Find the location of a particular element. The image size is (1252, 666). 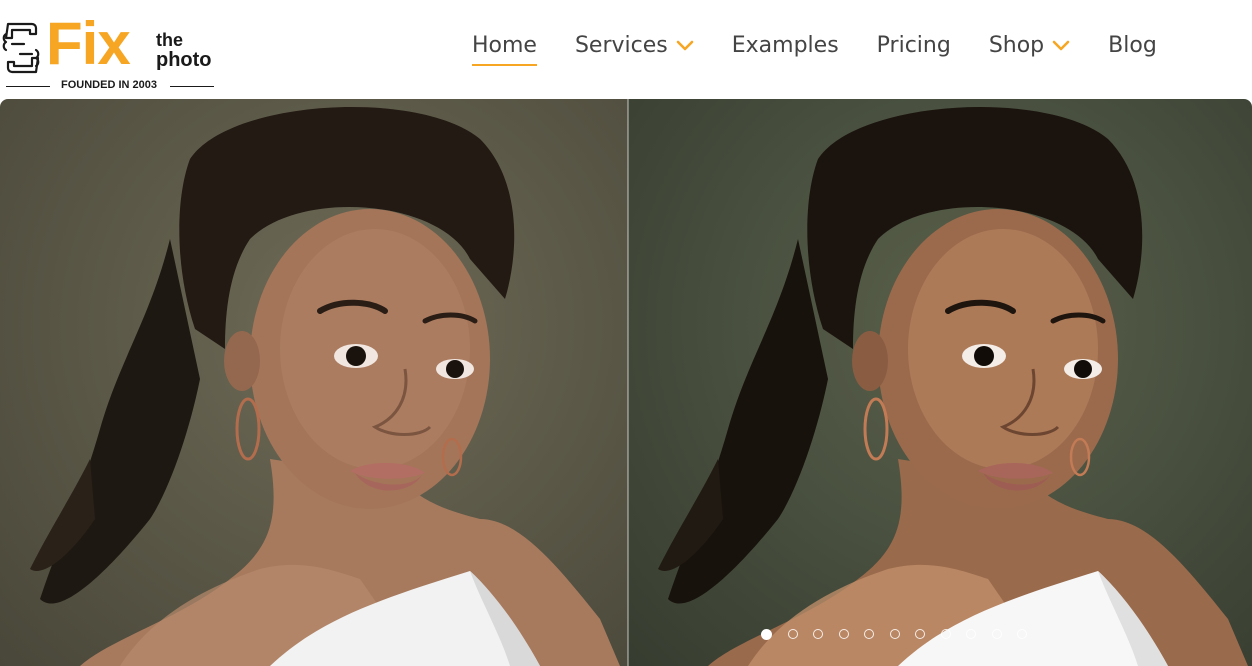

nav-item-blog: Blog is located at coordinates (1132, 45).